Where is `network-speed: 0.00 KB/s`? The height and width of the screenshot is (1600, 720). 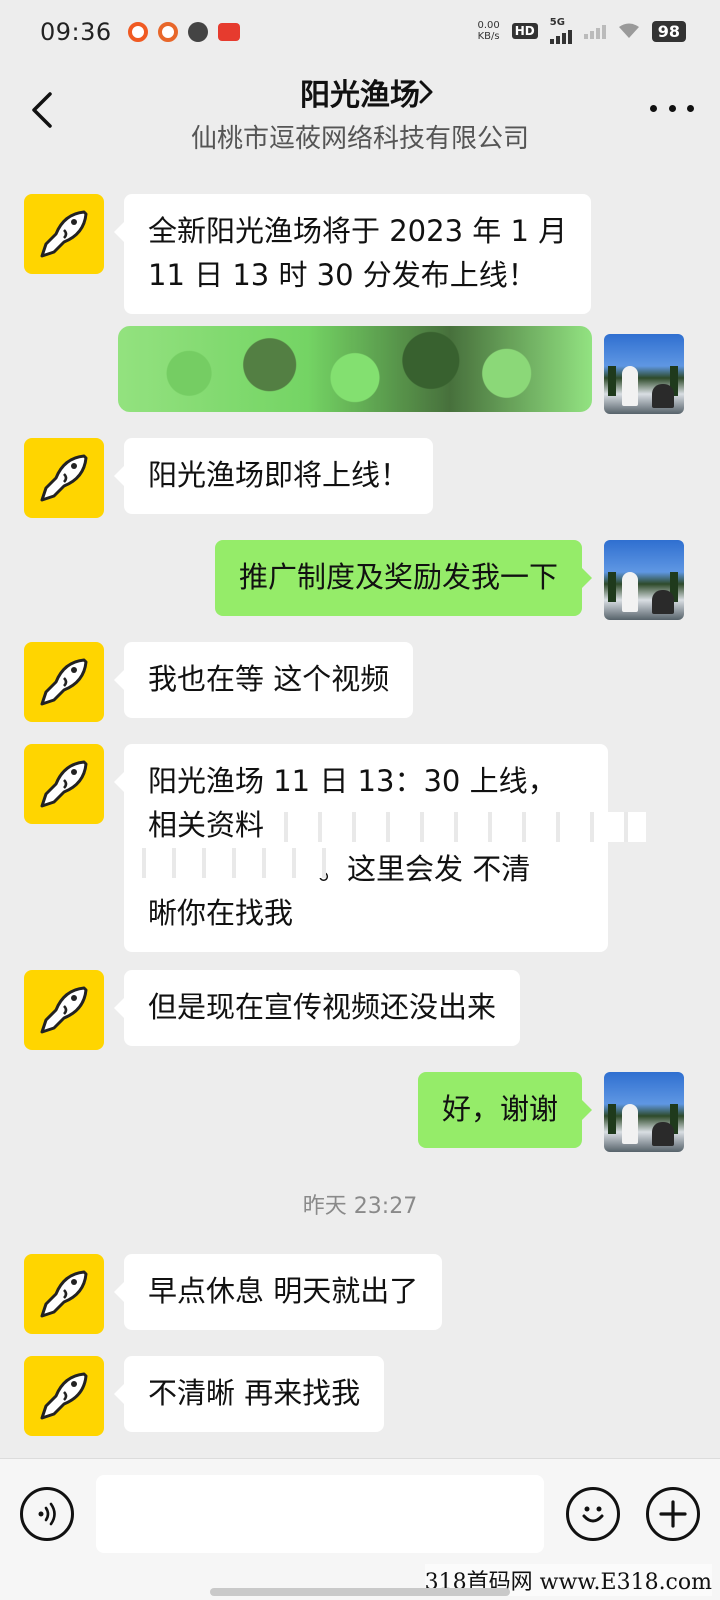
network-speed: 0.00 KB/s is located at coordinates (488, 31).